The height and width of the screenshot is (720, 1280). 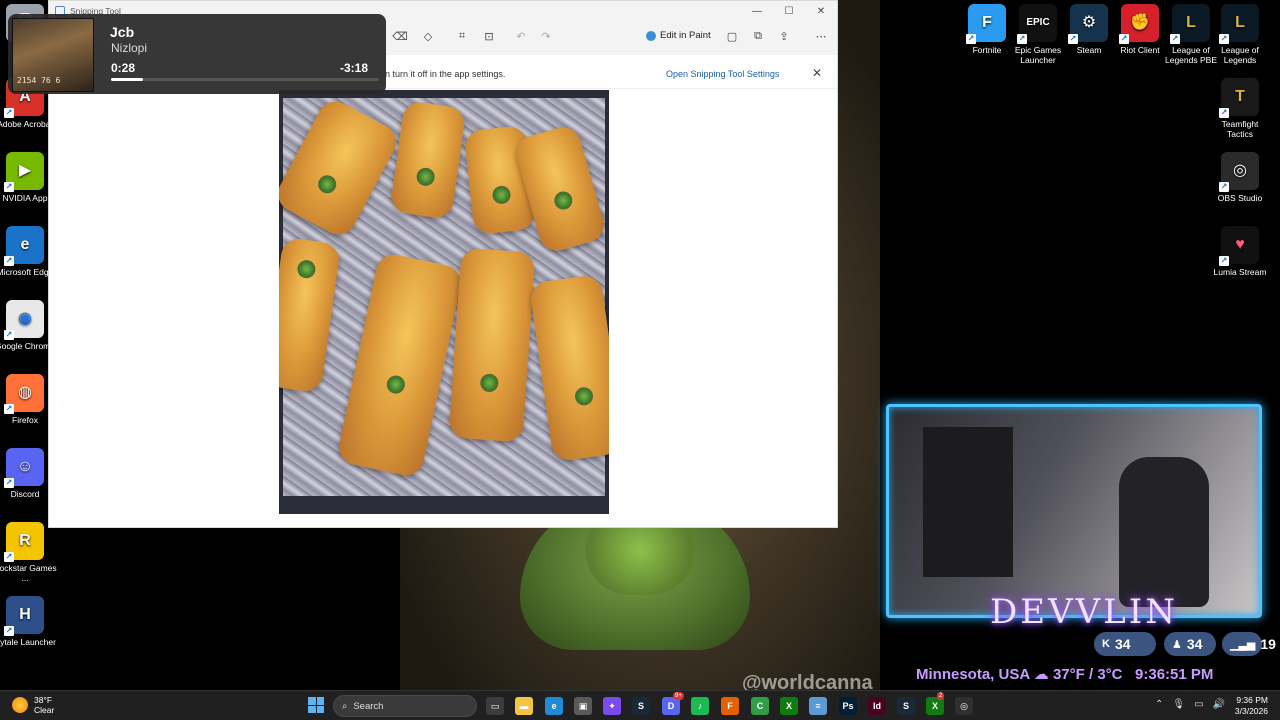 I want to click on desktop-shortcut: T ↗ Teamfight Tactics, so click(x=1240, y=108).